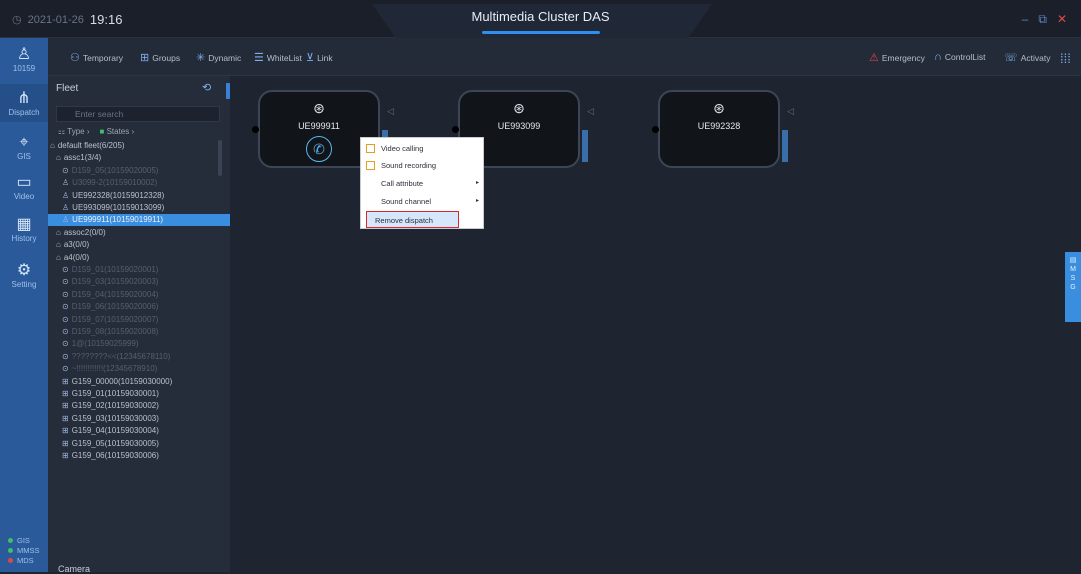  What do you see at coordinates (319, 149) in the screenshot?
I see `call-icon: ✆` at bounding box center [319, 149].